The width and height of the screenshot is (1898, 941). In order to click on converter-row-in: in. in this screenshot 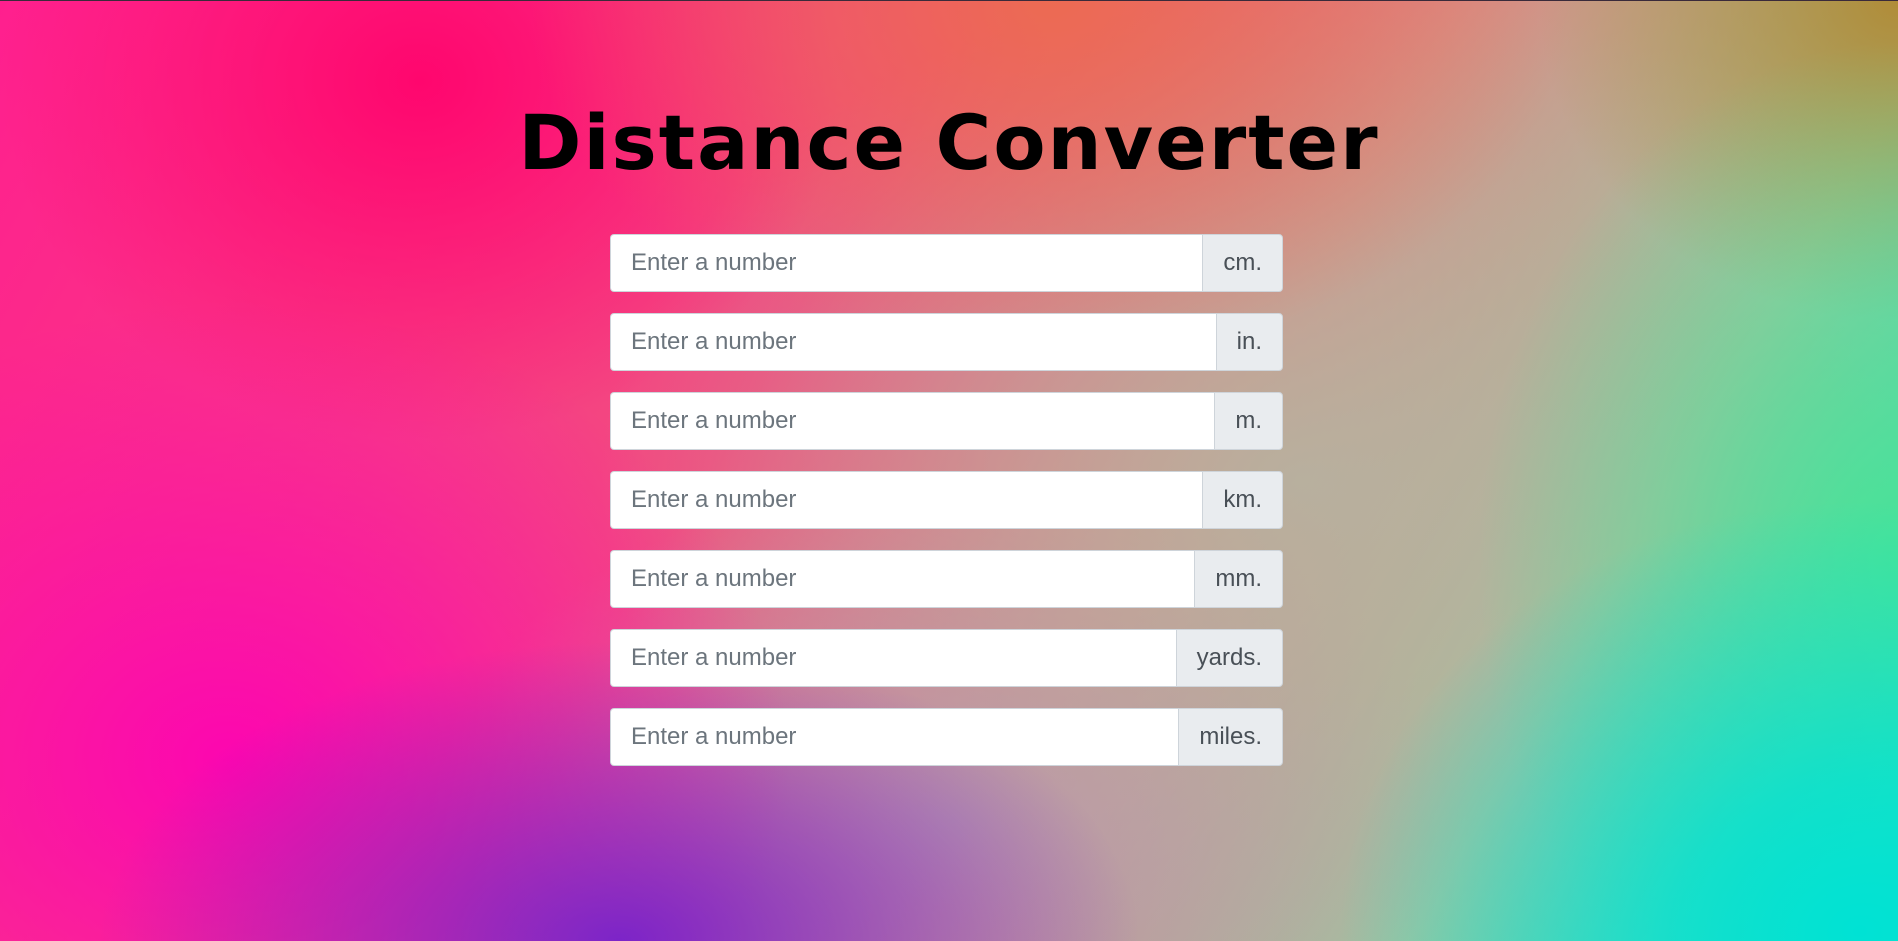, I will do `click(946, 342)`.